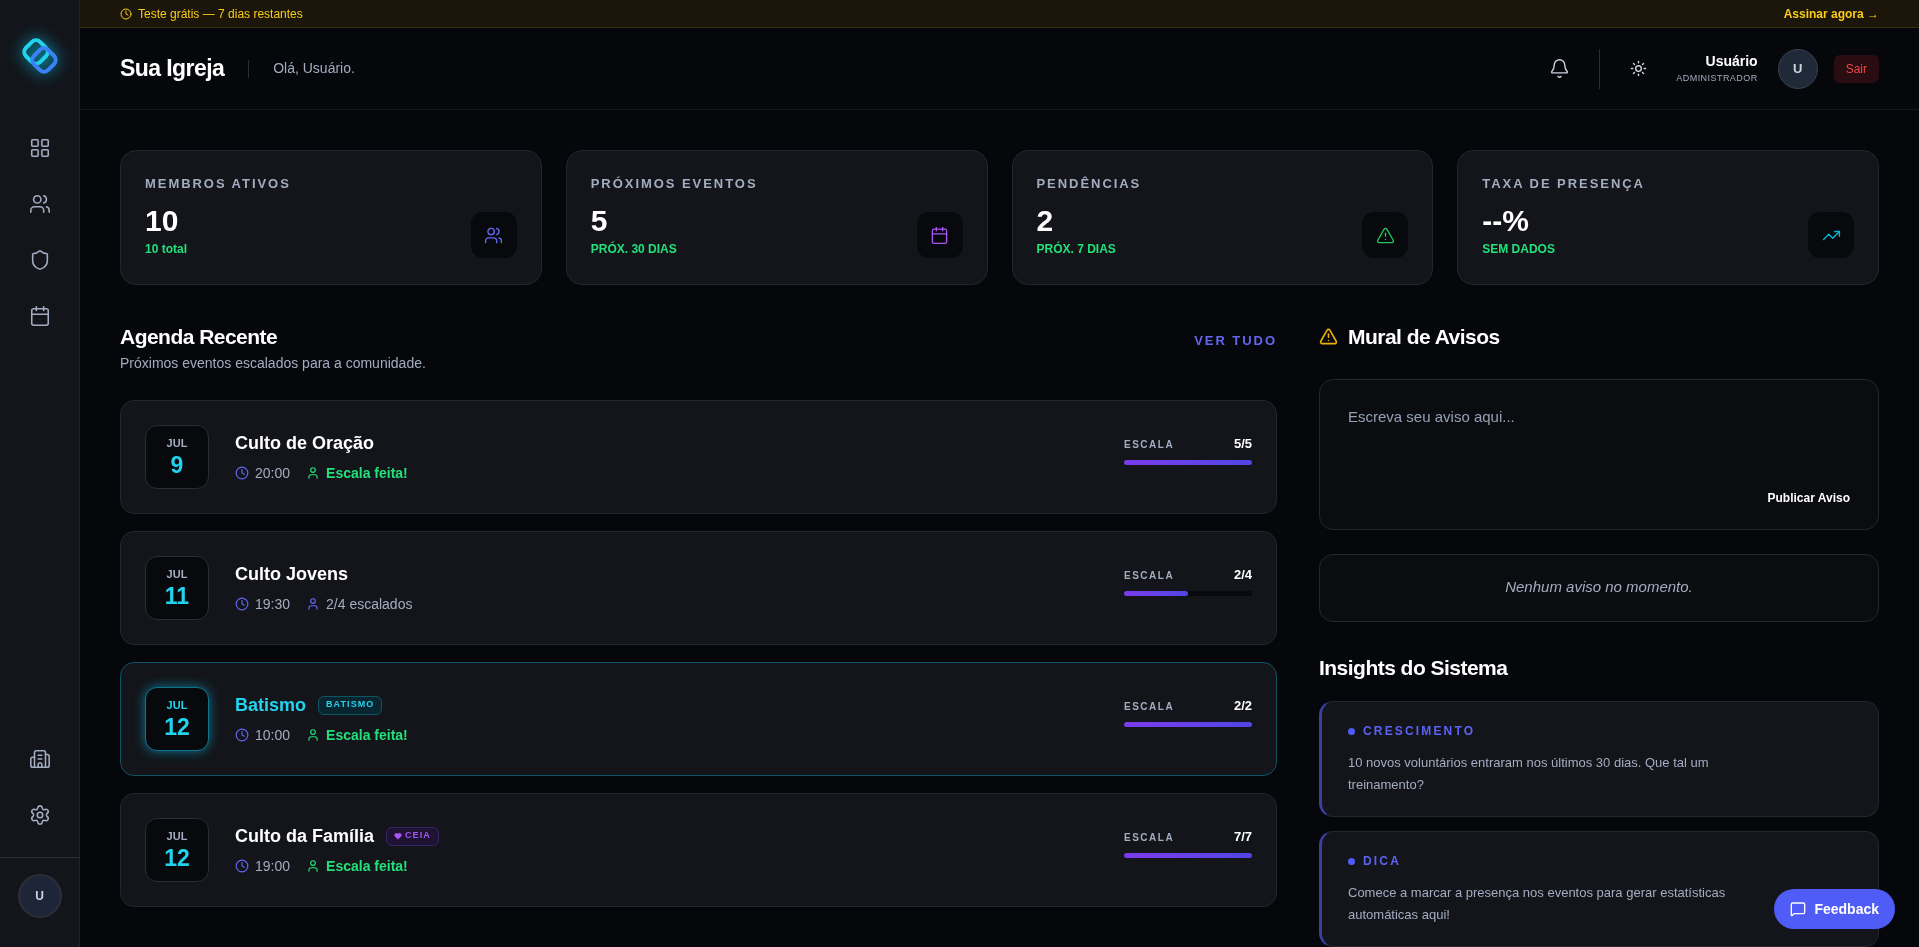  I want to click on event-tag: BATISMO, so click(350, 705).